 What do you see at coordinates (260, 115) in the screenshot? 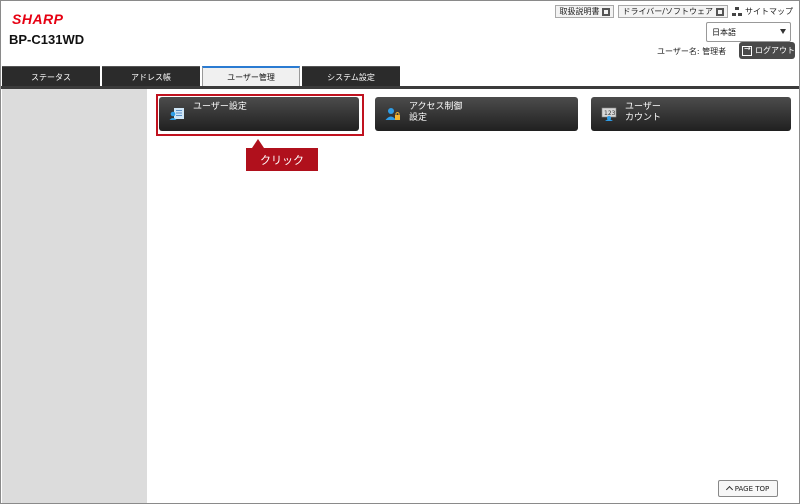
I see `click-highlight` at bounding box center [260, 115].